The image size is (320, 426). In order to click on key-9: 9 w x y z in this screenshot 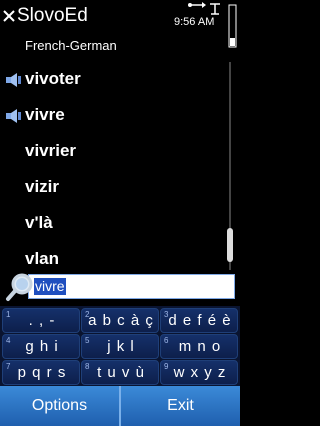, I will do `click(199, 372)`.